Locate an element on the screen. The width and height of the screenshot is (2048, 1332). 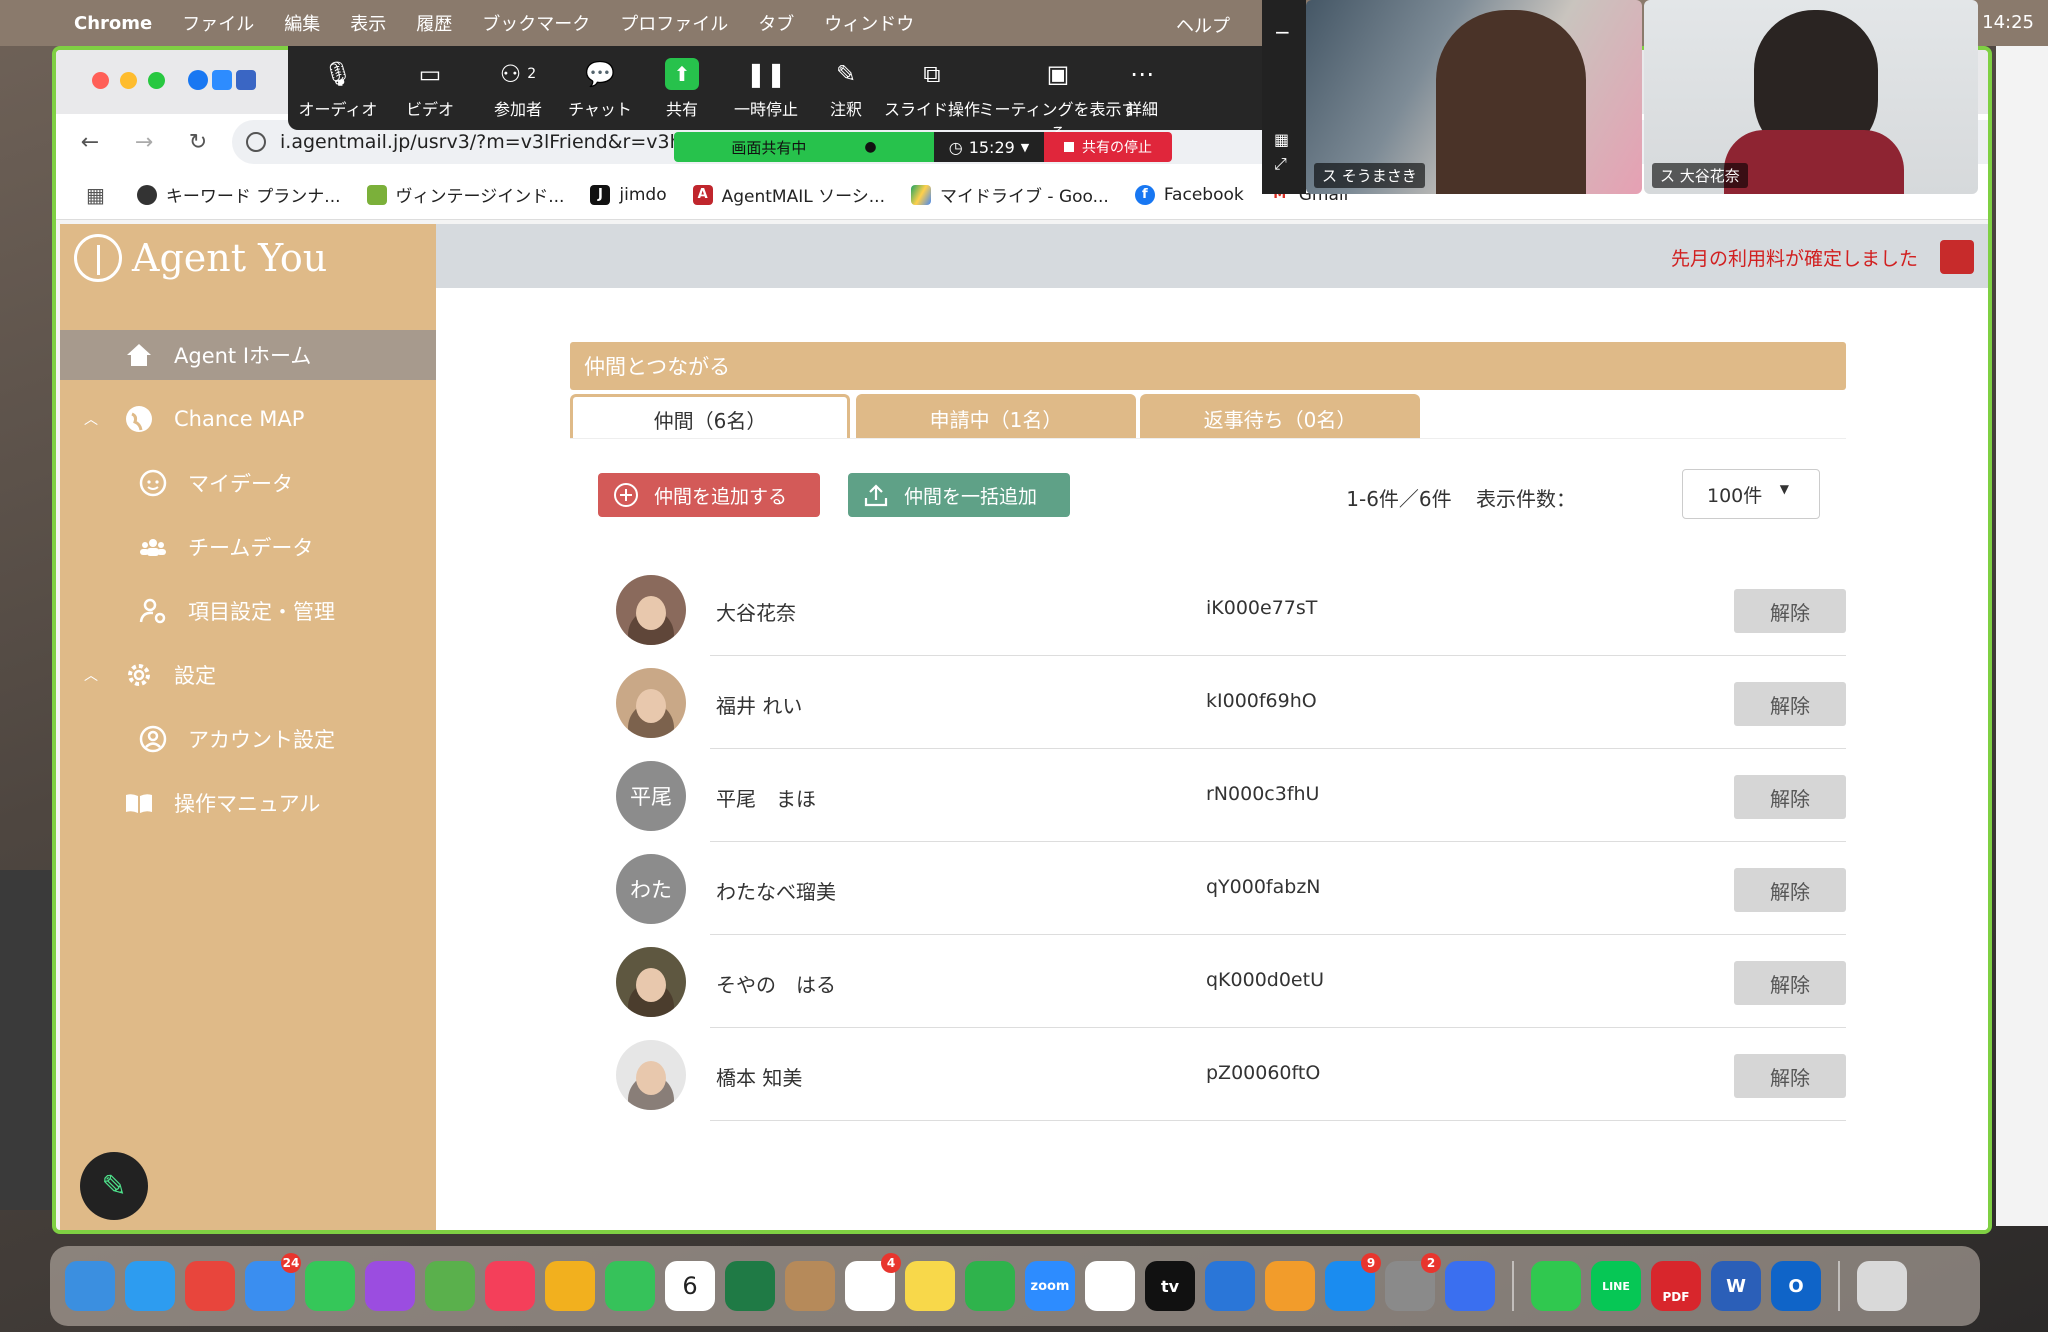
menu-bookmarks: ブックマーク is located at coordinates (536, 23).